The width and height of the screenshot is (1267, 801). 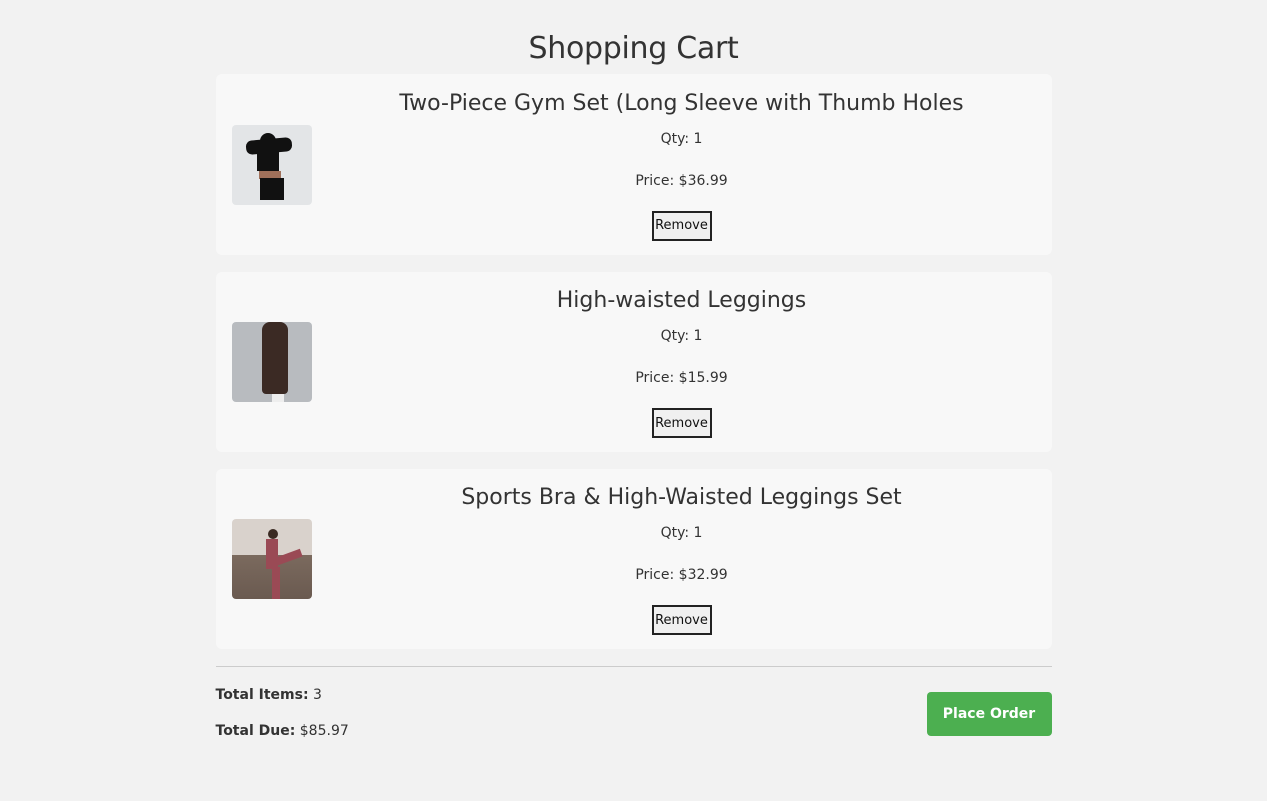 I want to click on product-price: Price: $15.99, so click(x=681, y=378).